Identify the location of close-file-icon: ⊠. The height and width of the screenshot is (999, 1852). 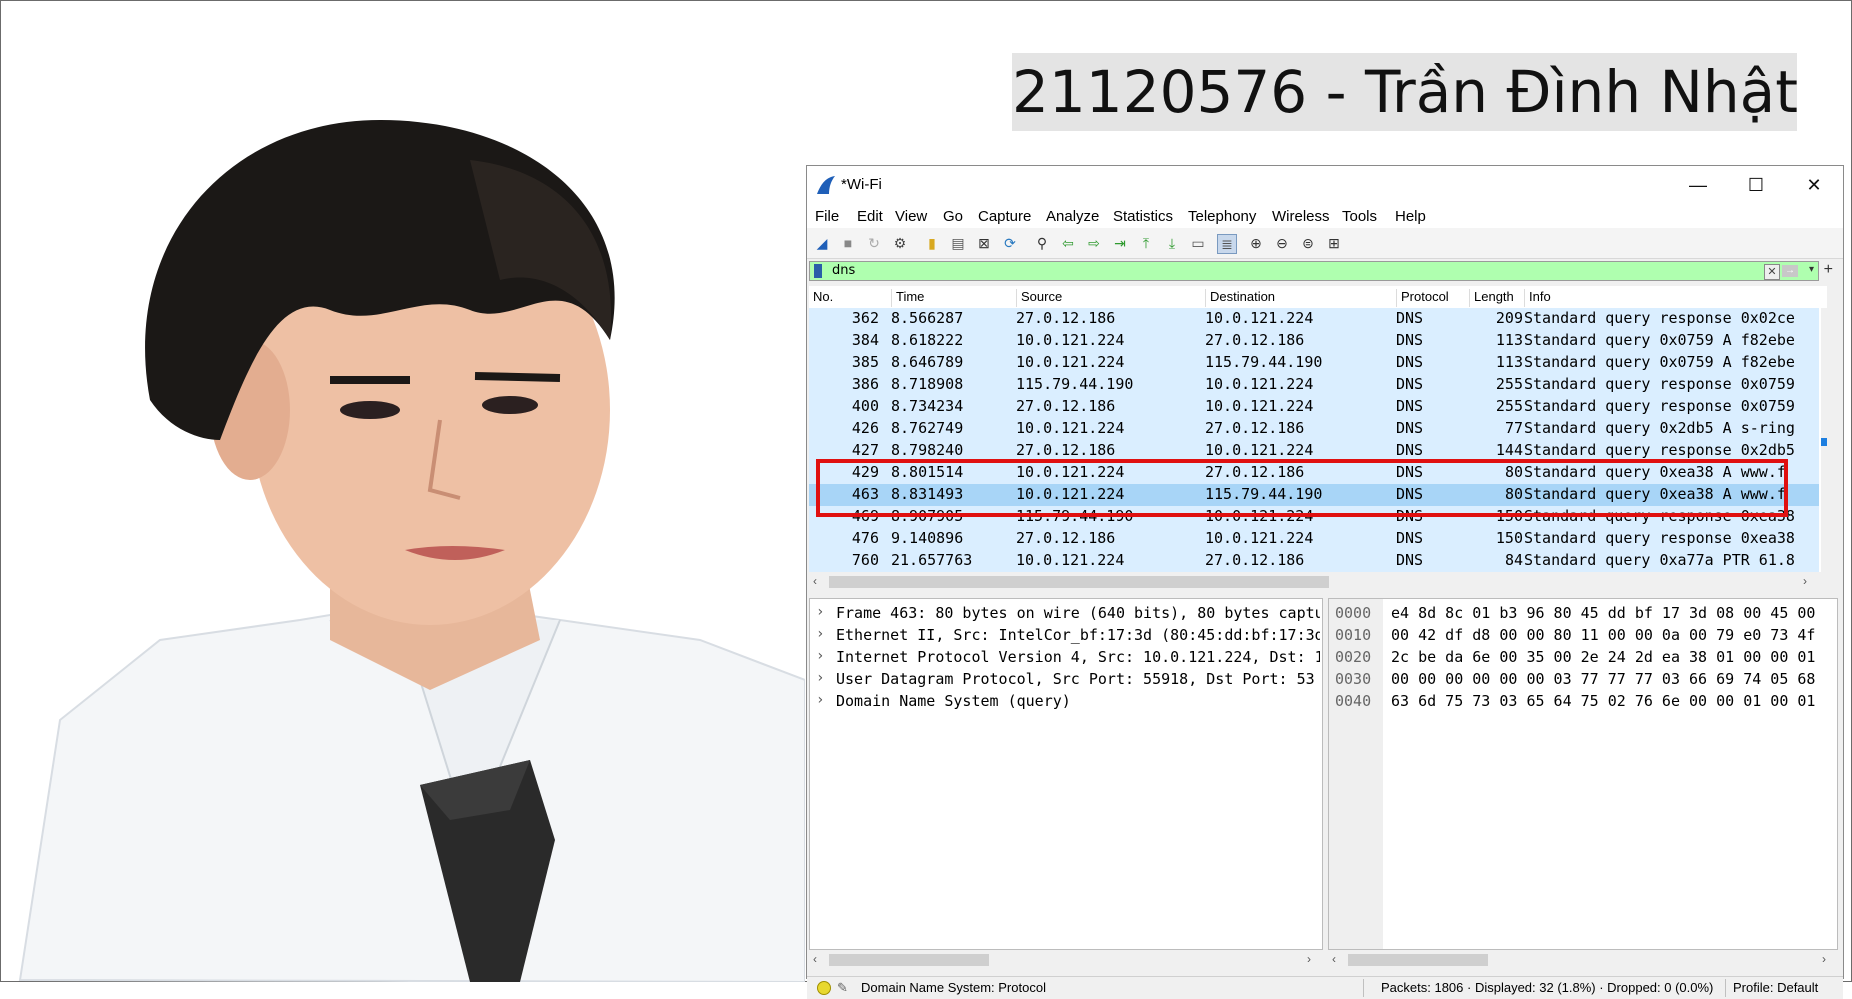
(984, 243).